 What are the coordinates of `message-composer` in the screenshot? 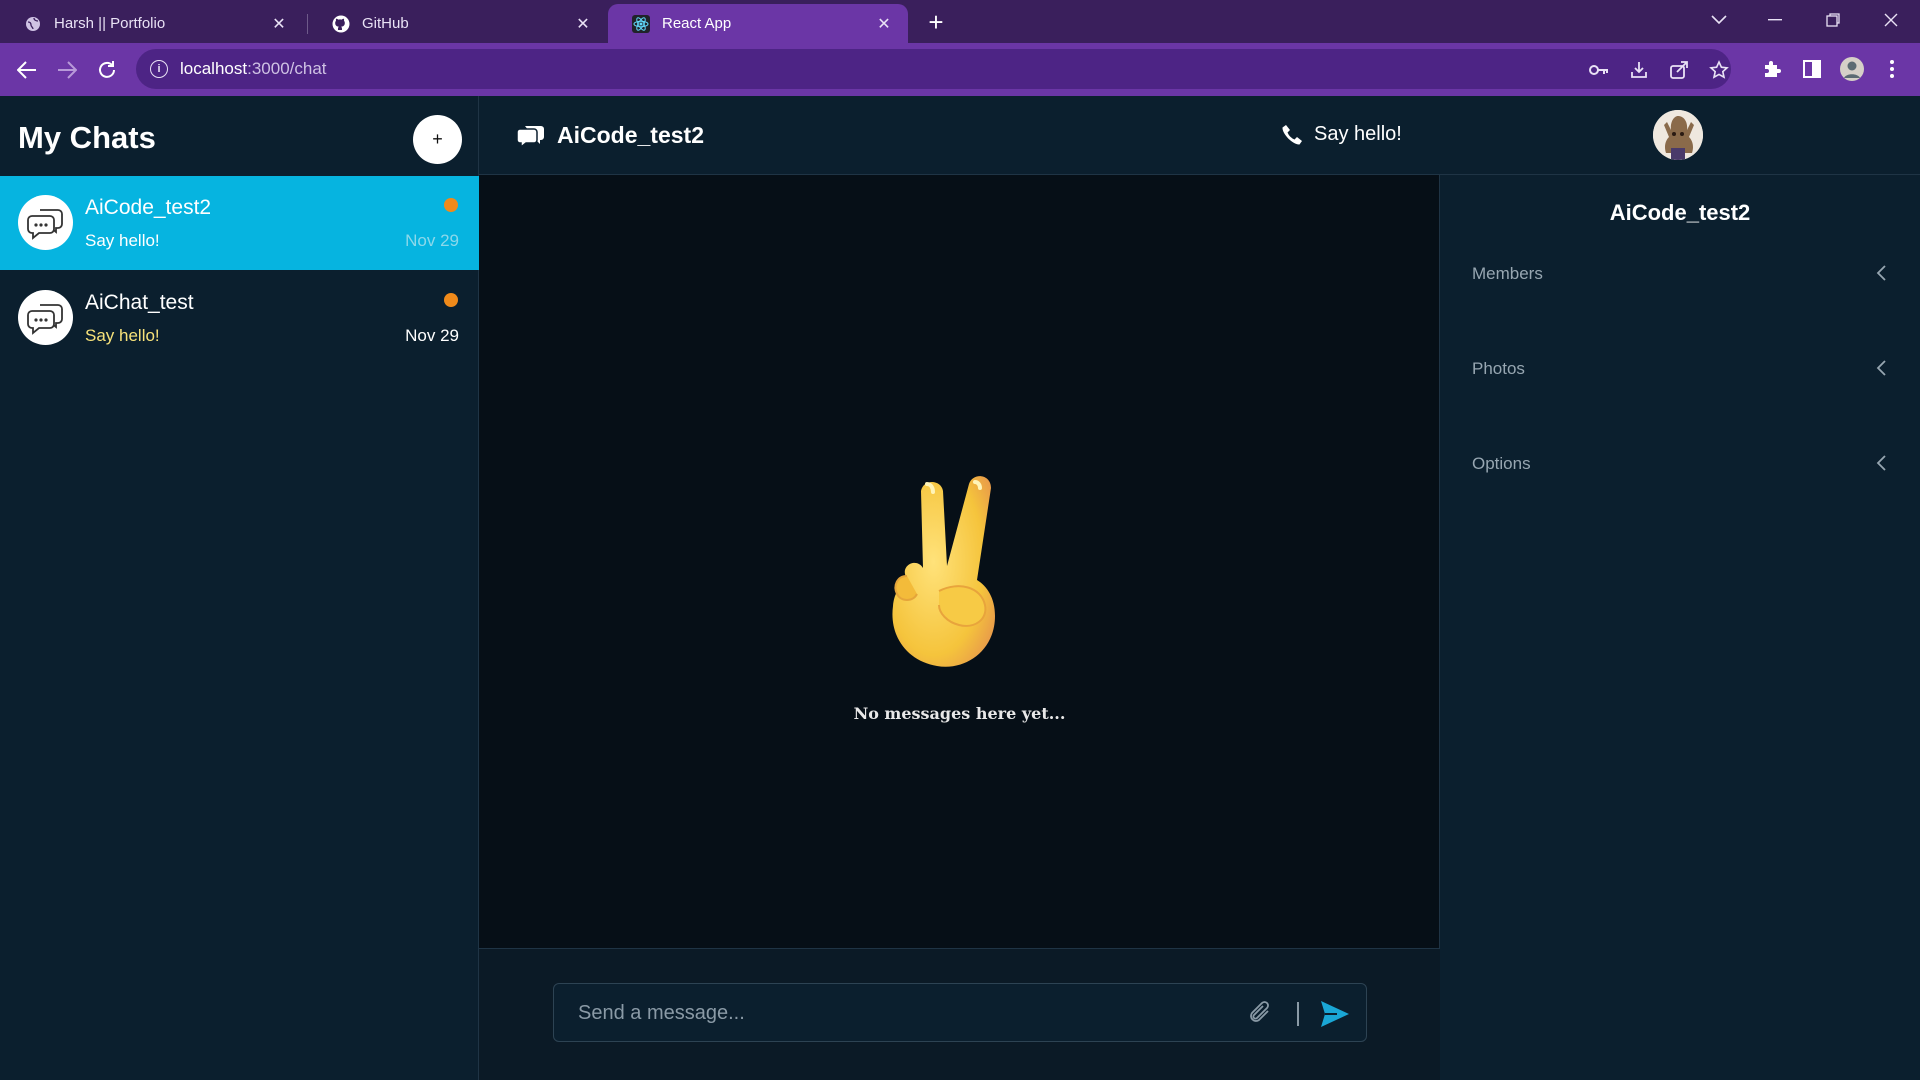 It's located at (960, 1012).